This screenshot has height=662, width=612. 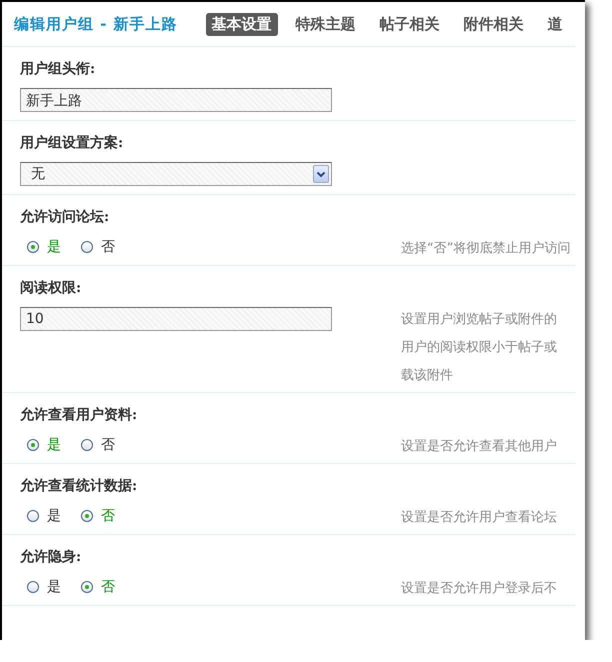 I want to click on page-title: 编辑用户组 - 新手上路, so click(x=96, y=24).